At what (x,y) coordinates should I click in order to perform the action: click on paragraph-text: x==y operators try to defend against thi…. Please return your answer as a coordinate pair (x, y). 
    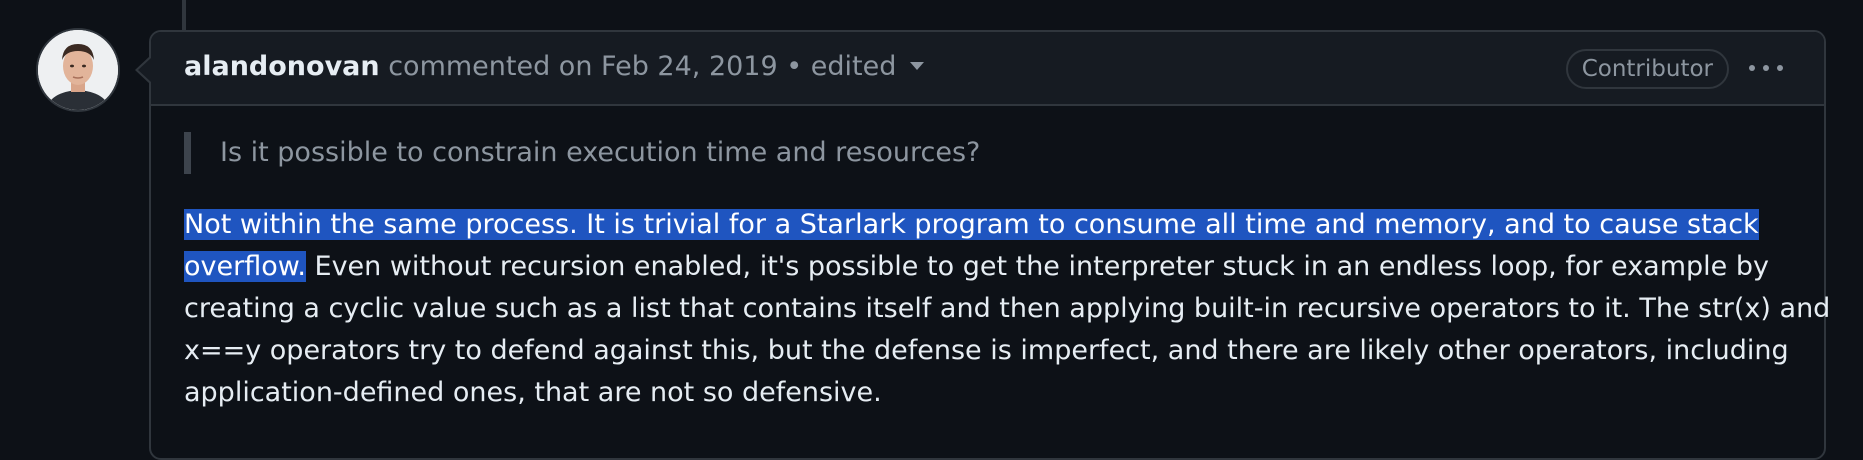
    Looking at the image, I should click on (986, 350).